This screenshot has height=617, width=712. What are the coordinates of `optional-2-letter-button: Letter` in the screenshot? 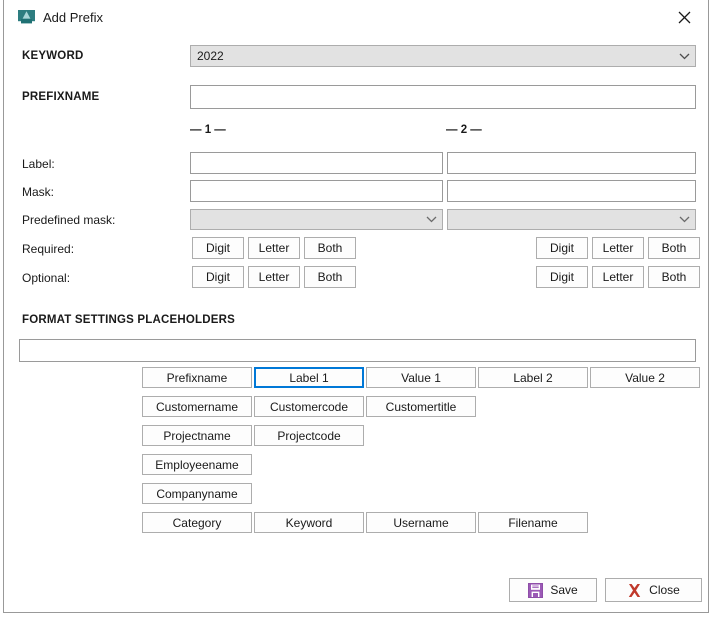 It's located at (618, 277).